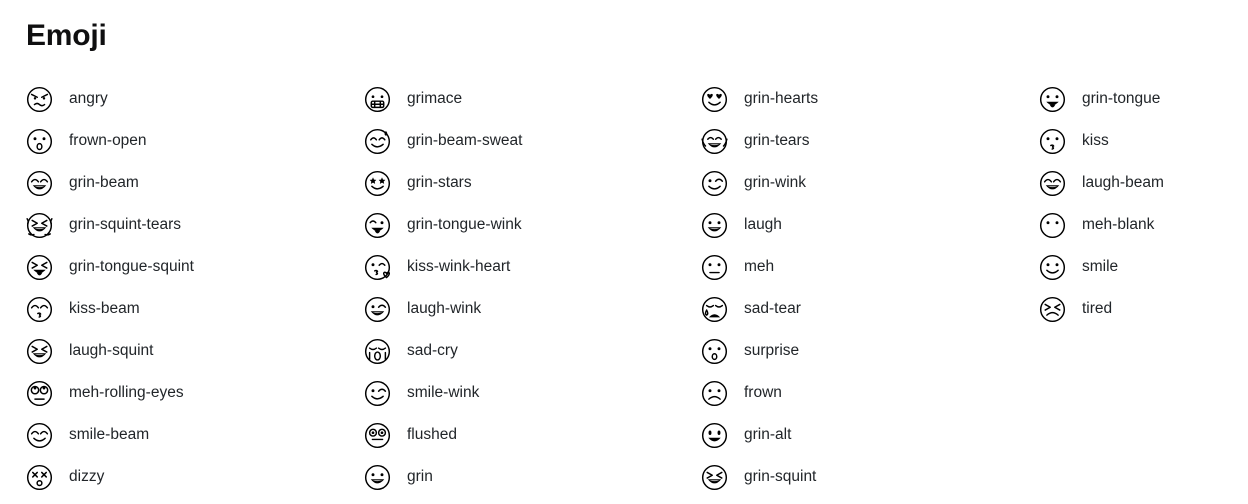 The width and height of the screenshot is (1248, 504). Describe the element at coordinates (714, 183) in the screenshot. I see `grin-wink-icon` at that location.